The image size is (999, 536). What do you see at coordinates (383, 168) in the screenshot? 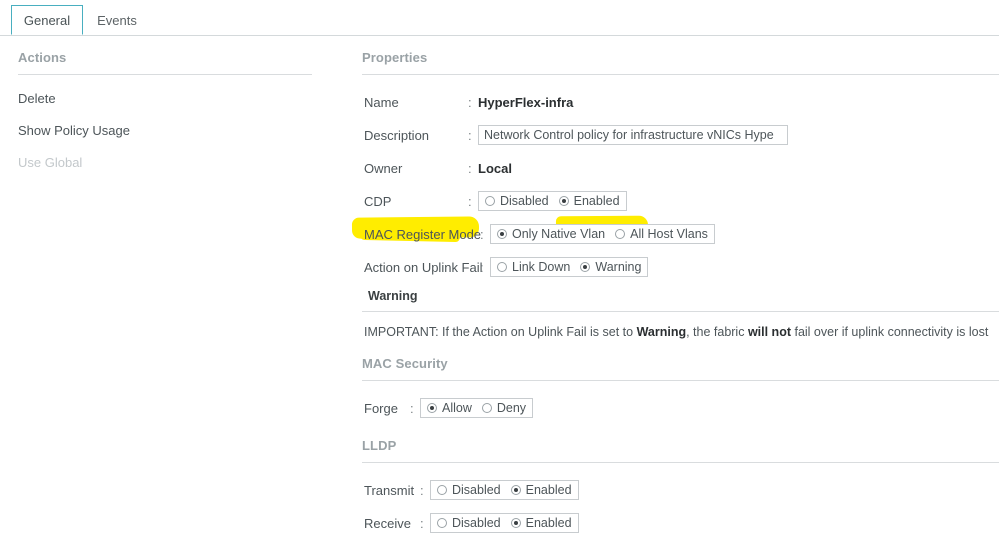
I see `owner-label: Owner` at bounding box center [383, 168].